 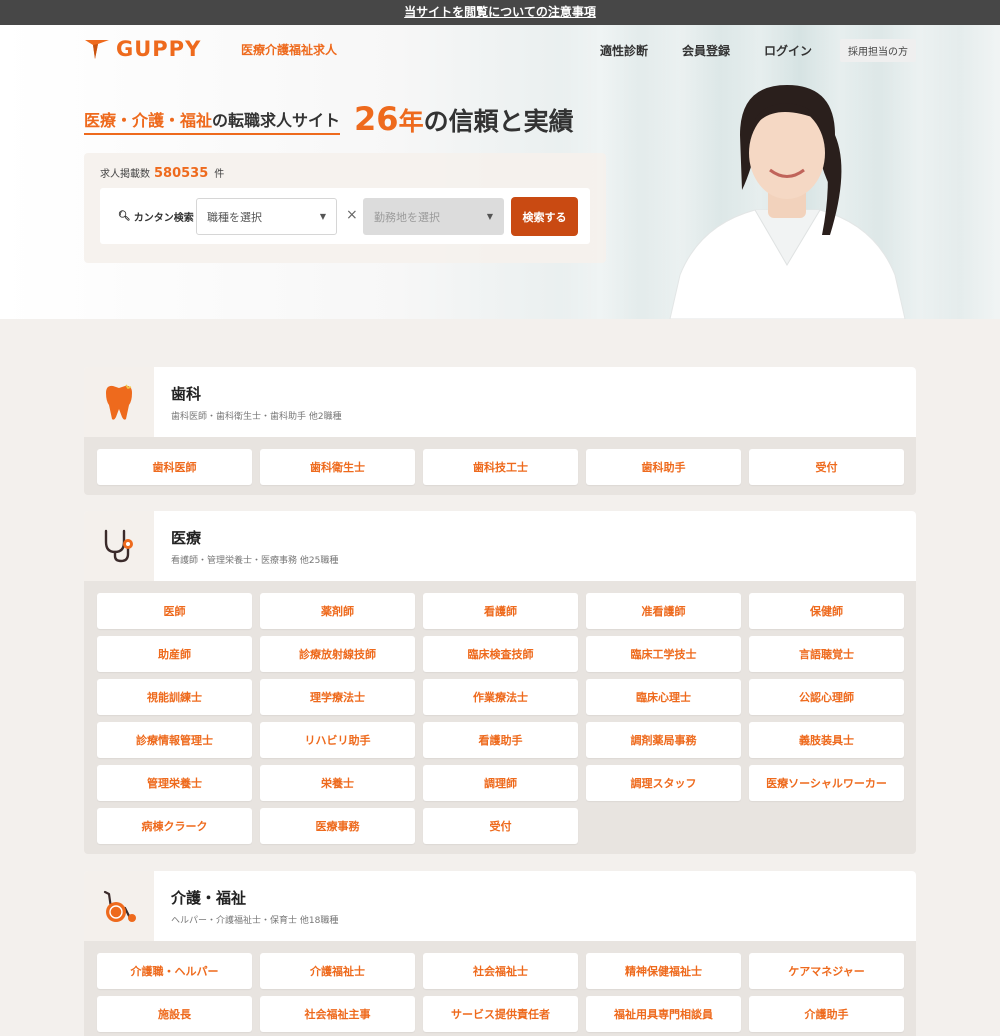 What do you see at coordinates (663, 611) in the screenshot?
I see `job-button: 准看護師` at bounding box center [663, 611].